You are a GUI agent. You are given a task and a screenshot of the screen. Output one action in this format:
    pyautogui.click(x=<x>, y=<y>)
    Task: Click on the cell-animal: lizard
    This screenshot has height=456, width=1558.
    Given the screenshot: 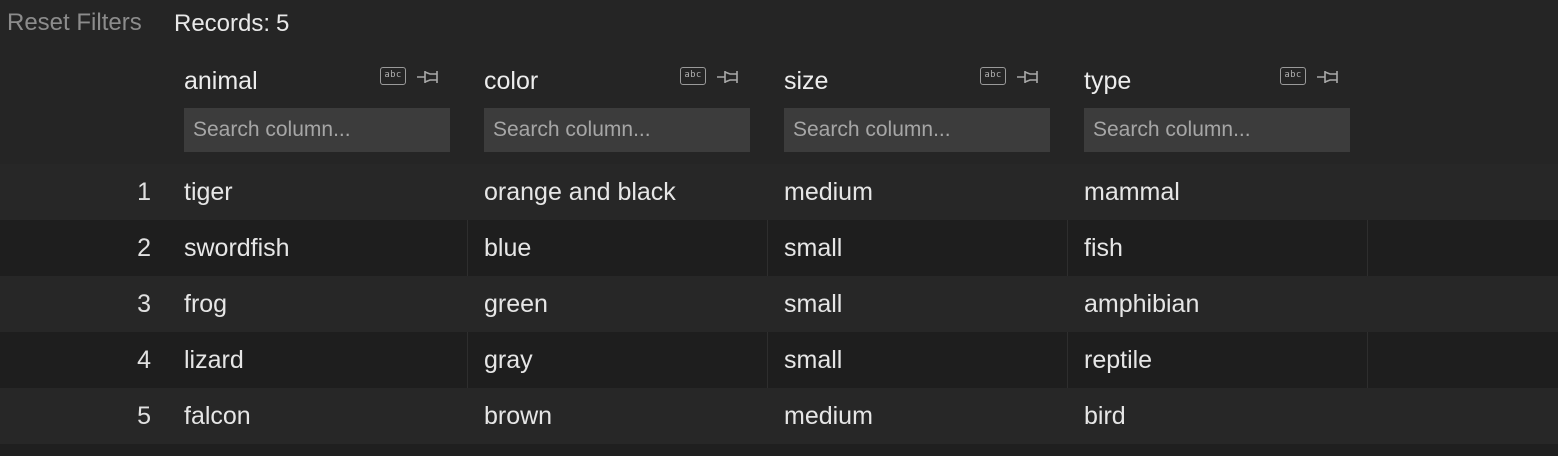 What is the action you would take?
    pyautogui.click(x=214, y=360)
    